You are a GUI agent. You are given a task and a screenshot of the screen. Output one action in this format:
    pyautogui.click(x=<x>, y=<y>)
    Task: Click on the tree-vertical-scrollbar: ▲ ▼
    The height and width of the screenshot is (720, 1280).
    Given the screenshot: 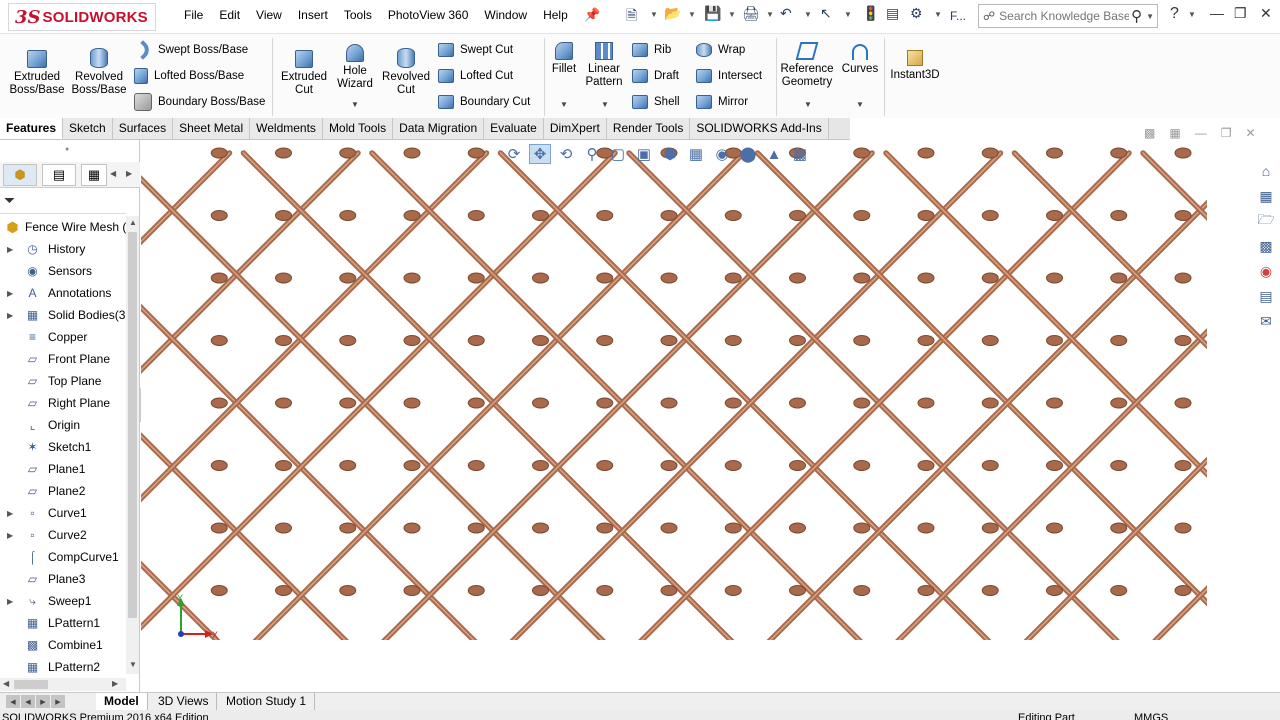 What is the action you would take?
    pyautogui.click(x=132, y=445)
    